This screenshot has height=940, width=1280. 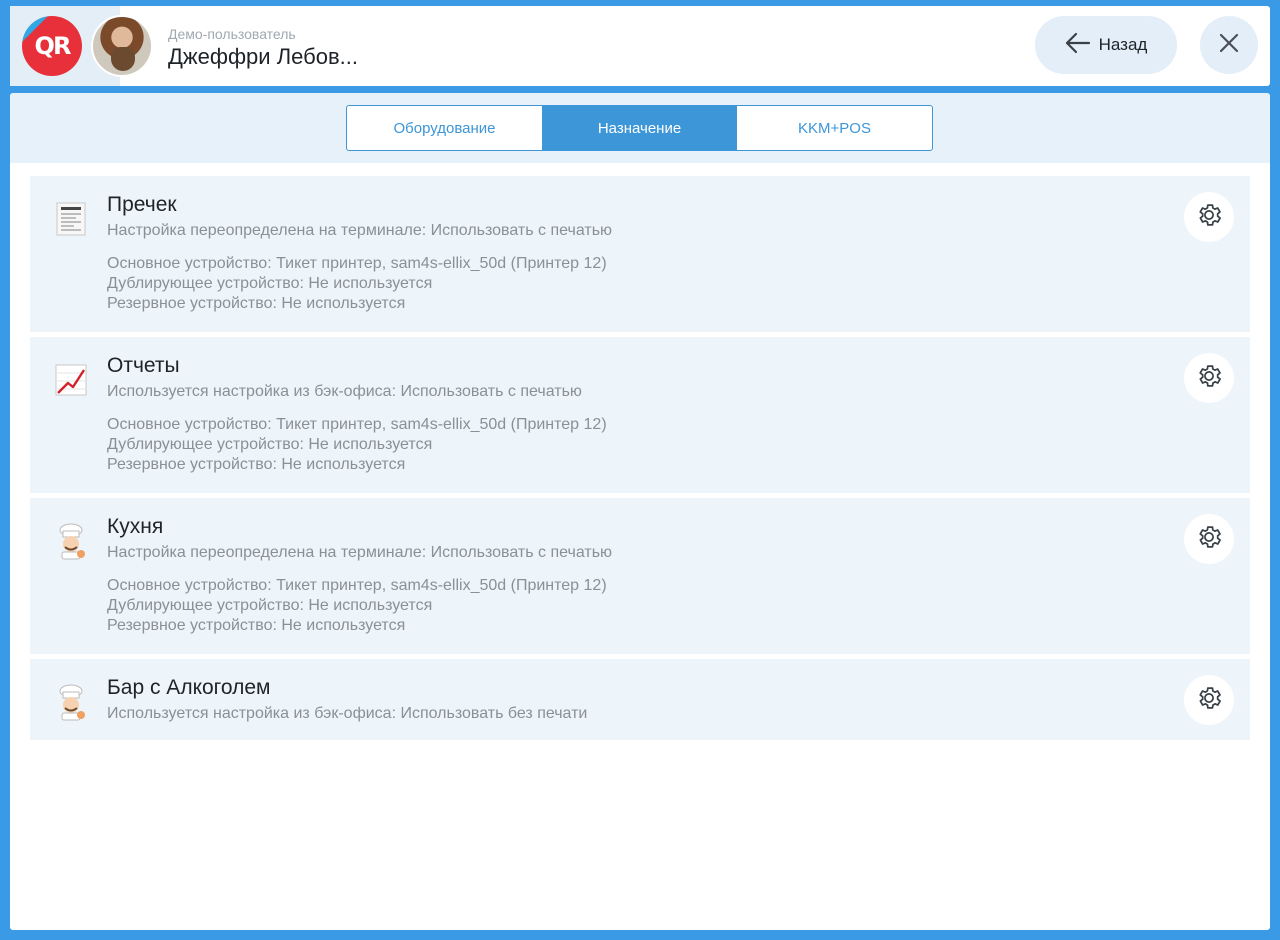 What do you see at coordinates (1123, 44) in the screenshot?
I see `back-label: Назад` at bounding box center [1123, 44].